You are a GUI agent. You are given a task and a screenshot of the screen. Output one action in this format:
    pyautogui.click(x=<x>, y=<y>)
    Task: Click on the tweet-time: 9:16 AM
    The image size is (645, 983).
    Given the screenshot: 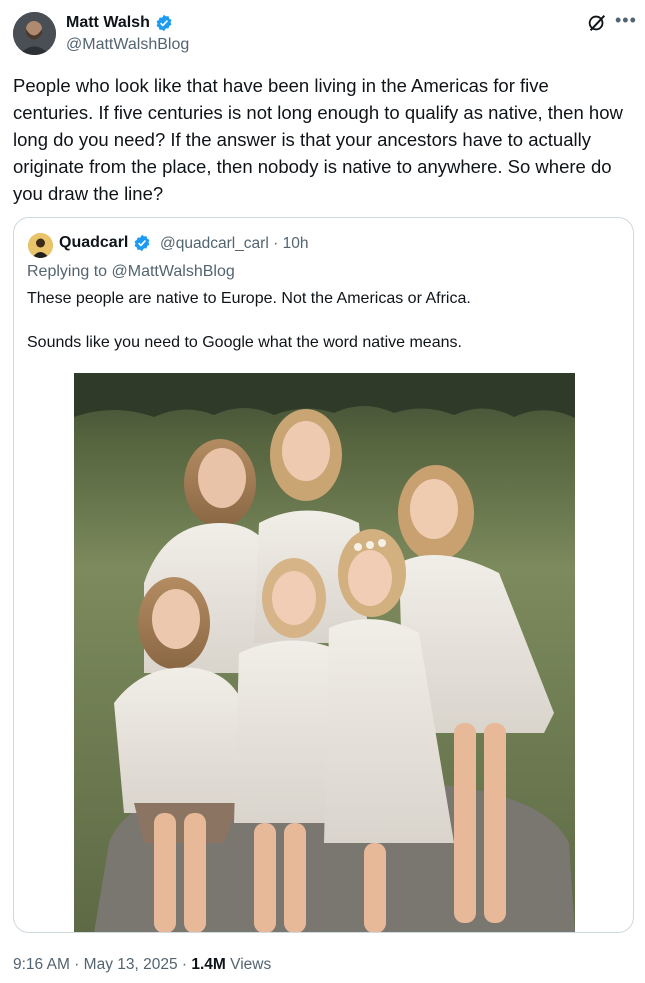 What is the action you would take?
    pyautogui.click(x=41, y=964)
    